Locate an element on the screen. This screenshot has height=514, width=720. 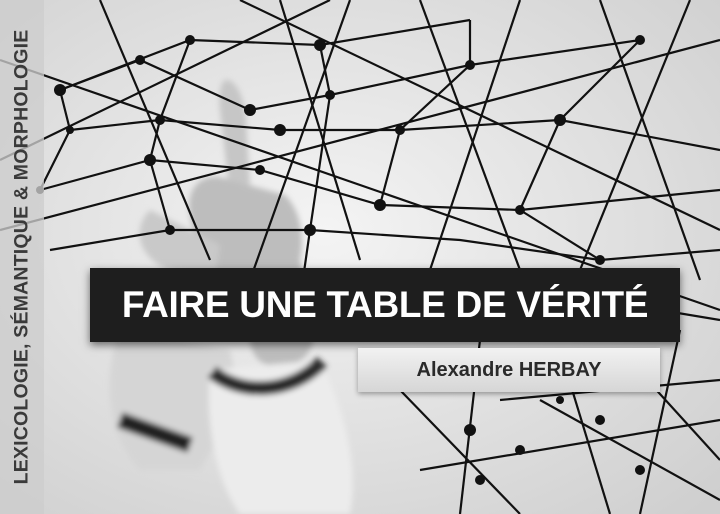
side-band: LEXICOLOGIE, SÉMANTIQUE & MORPHOLOGIE is located at coordinates (22, 257).